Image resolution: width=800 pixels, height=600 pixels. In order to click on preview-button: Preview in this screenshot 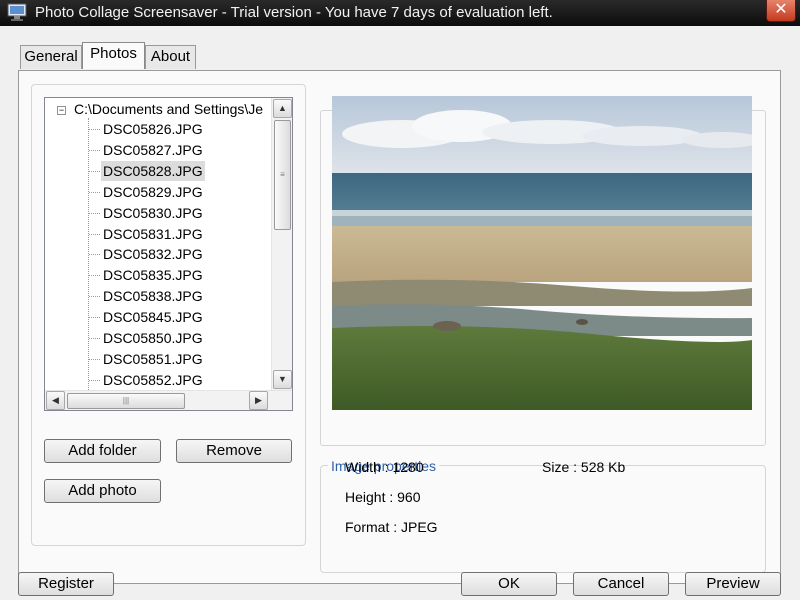, I will do `click(733, 584)`.